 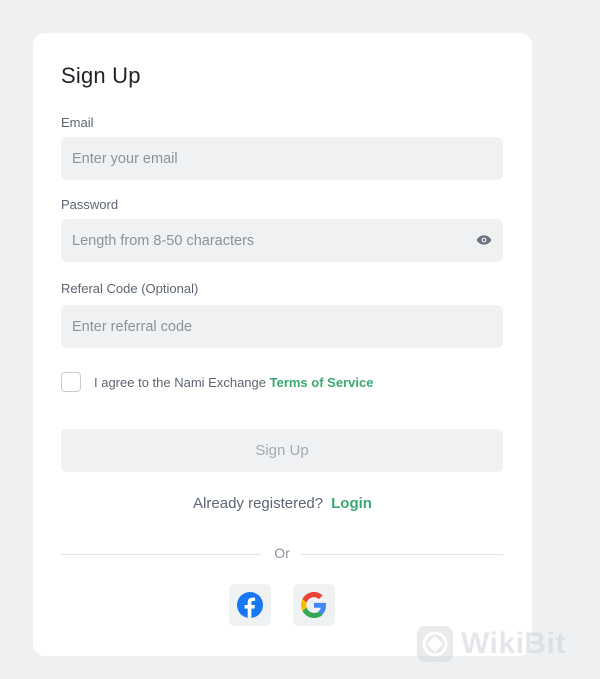 I want to click on or-divider: Or, so click(x=282, y=554).